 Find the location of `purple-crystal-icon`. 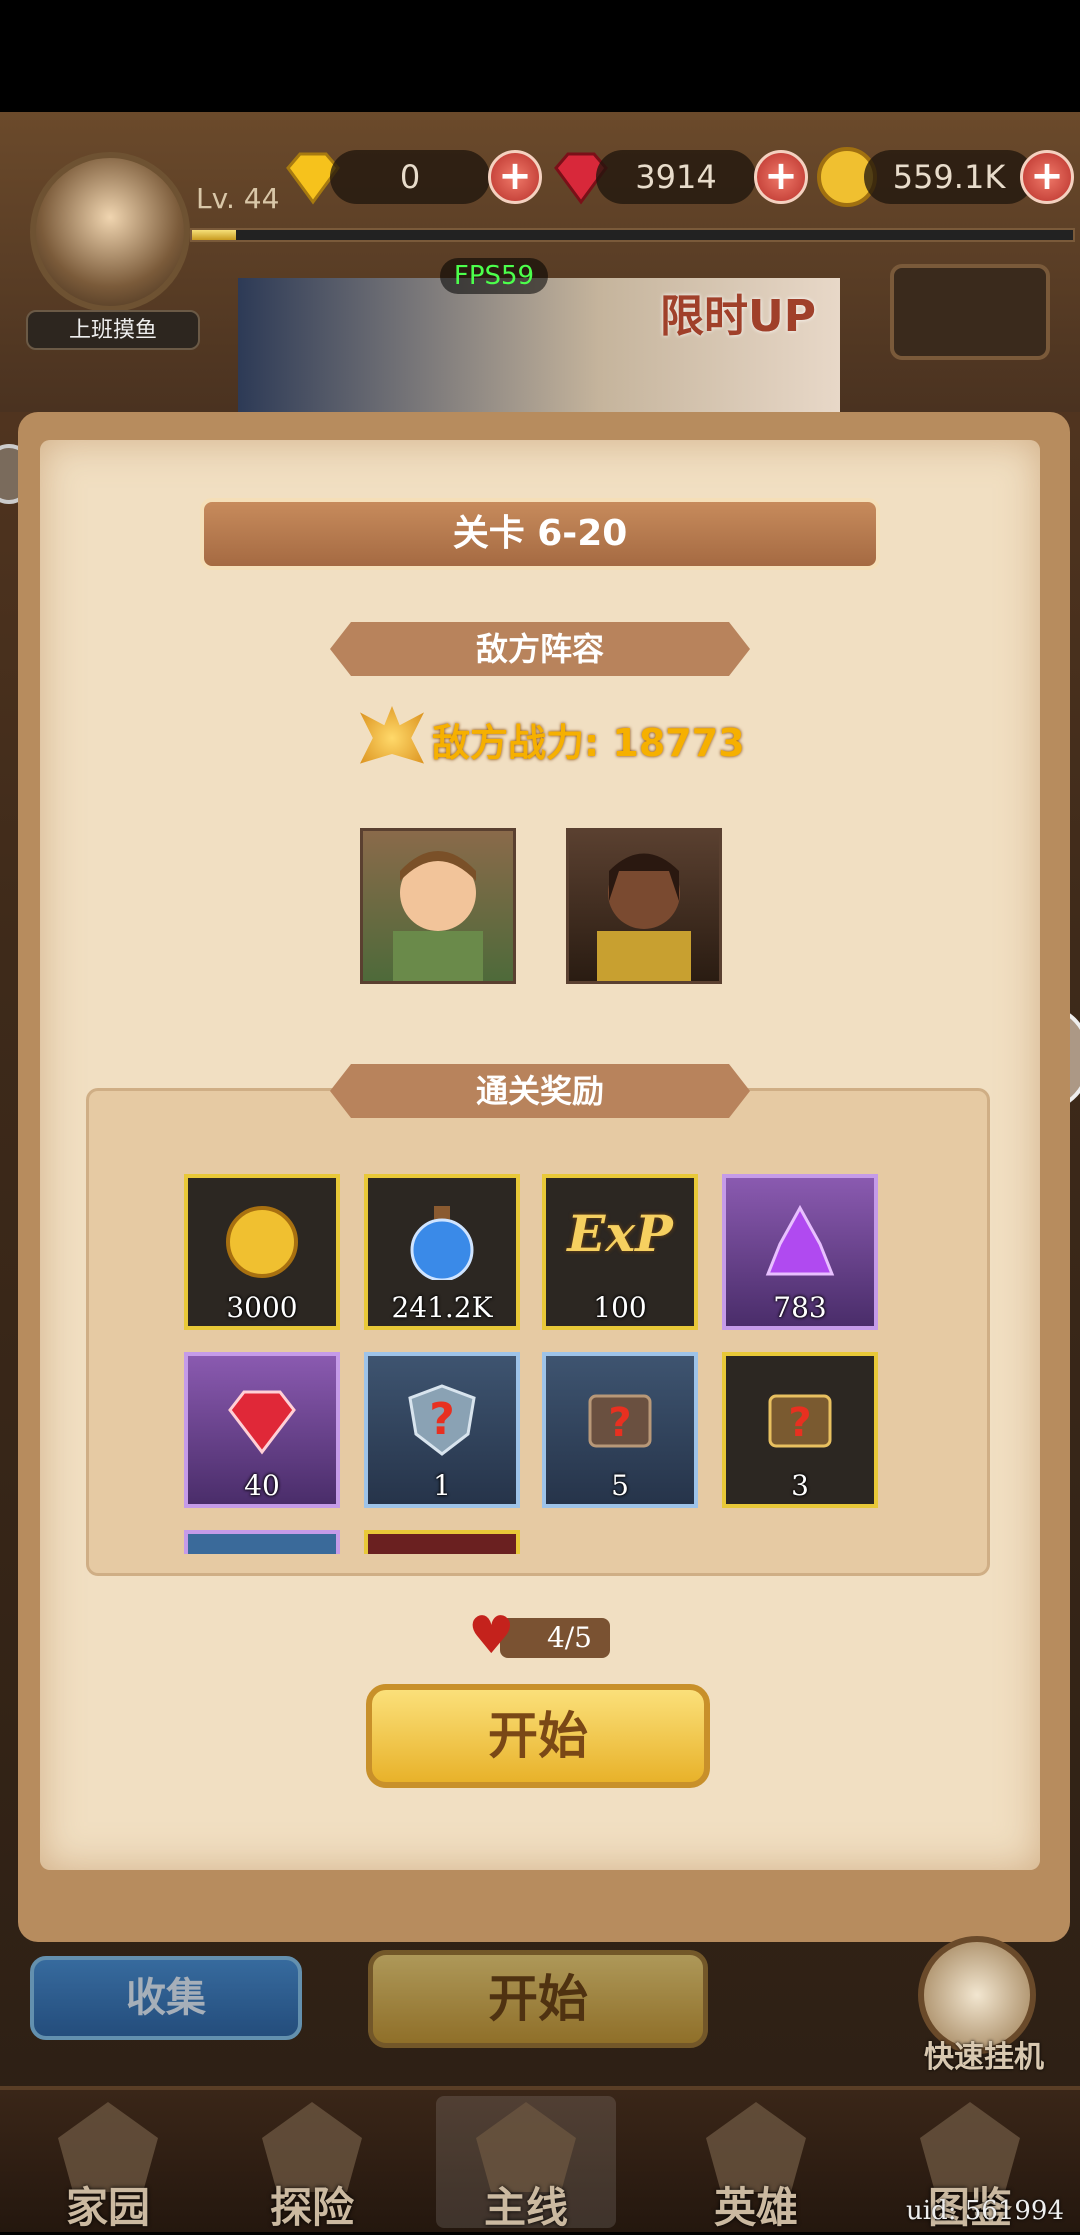

purple-crystal-icon is located at coordinates (800, 1242).